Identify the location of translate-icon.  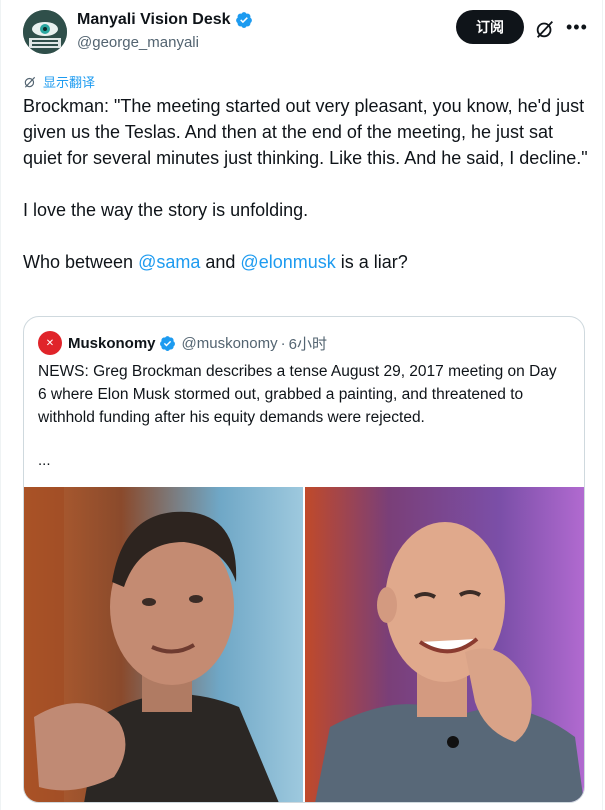
(30, 82).